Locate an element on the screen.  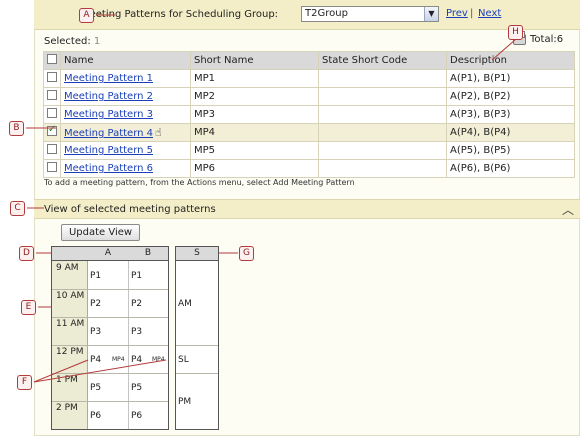
callout-badge: E is located at coordinates (28, 307).